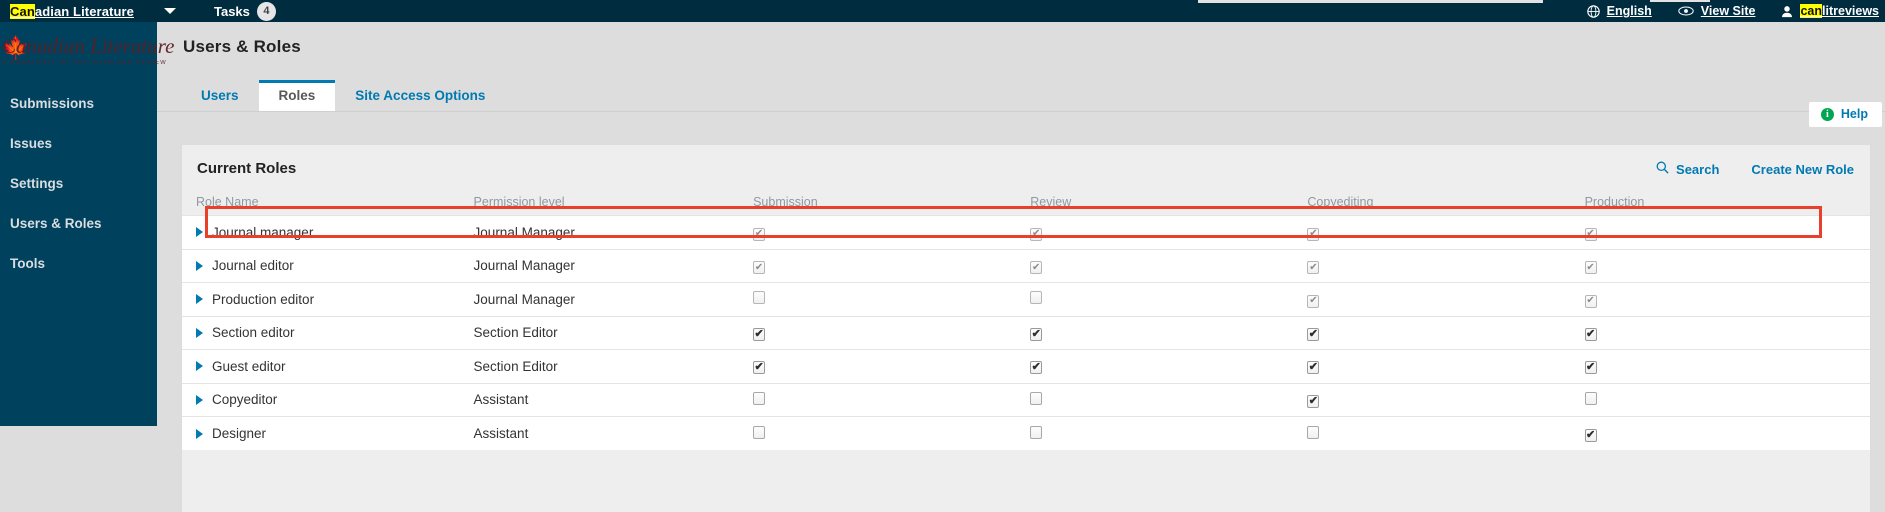 The height and width of the screenshot is (512, 1885). What do you see at coordinates (1340, 202) in the screenshot?
I see `column-header-copyediting: Copyediting` at bounding box center [1340, 202].